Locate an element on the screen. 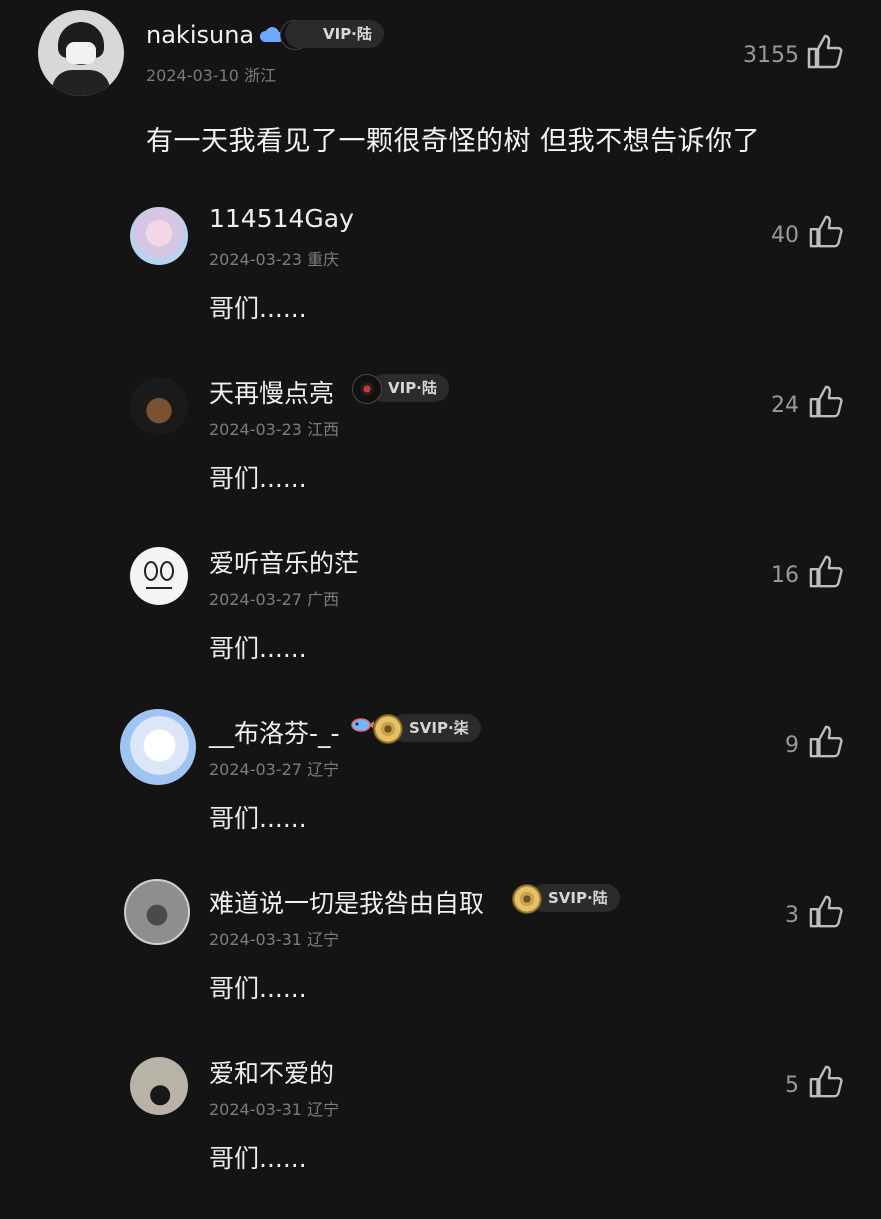 Image resolution: width=881 pixels, height=1219 pixels. svip-badge: SVIP·陆 is located at coordinates (575, 898).